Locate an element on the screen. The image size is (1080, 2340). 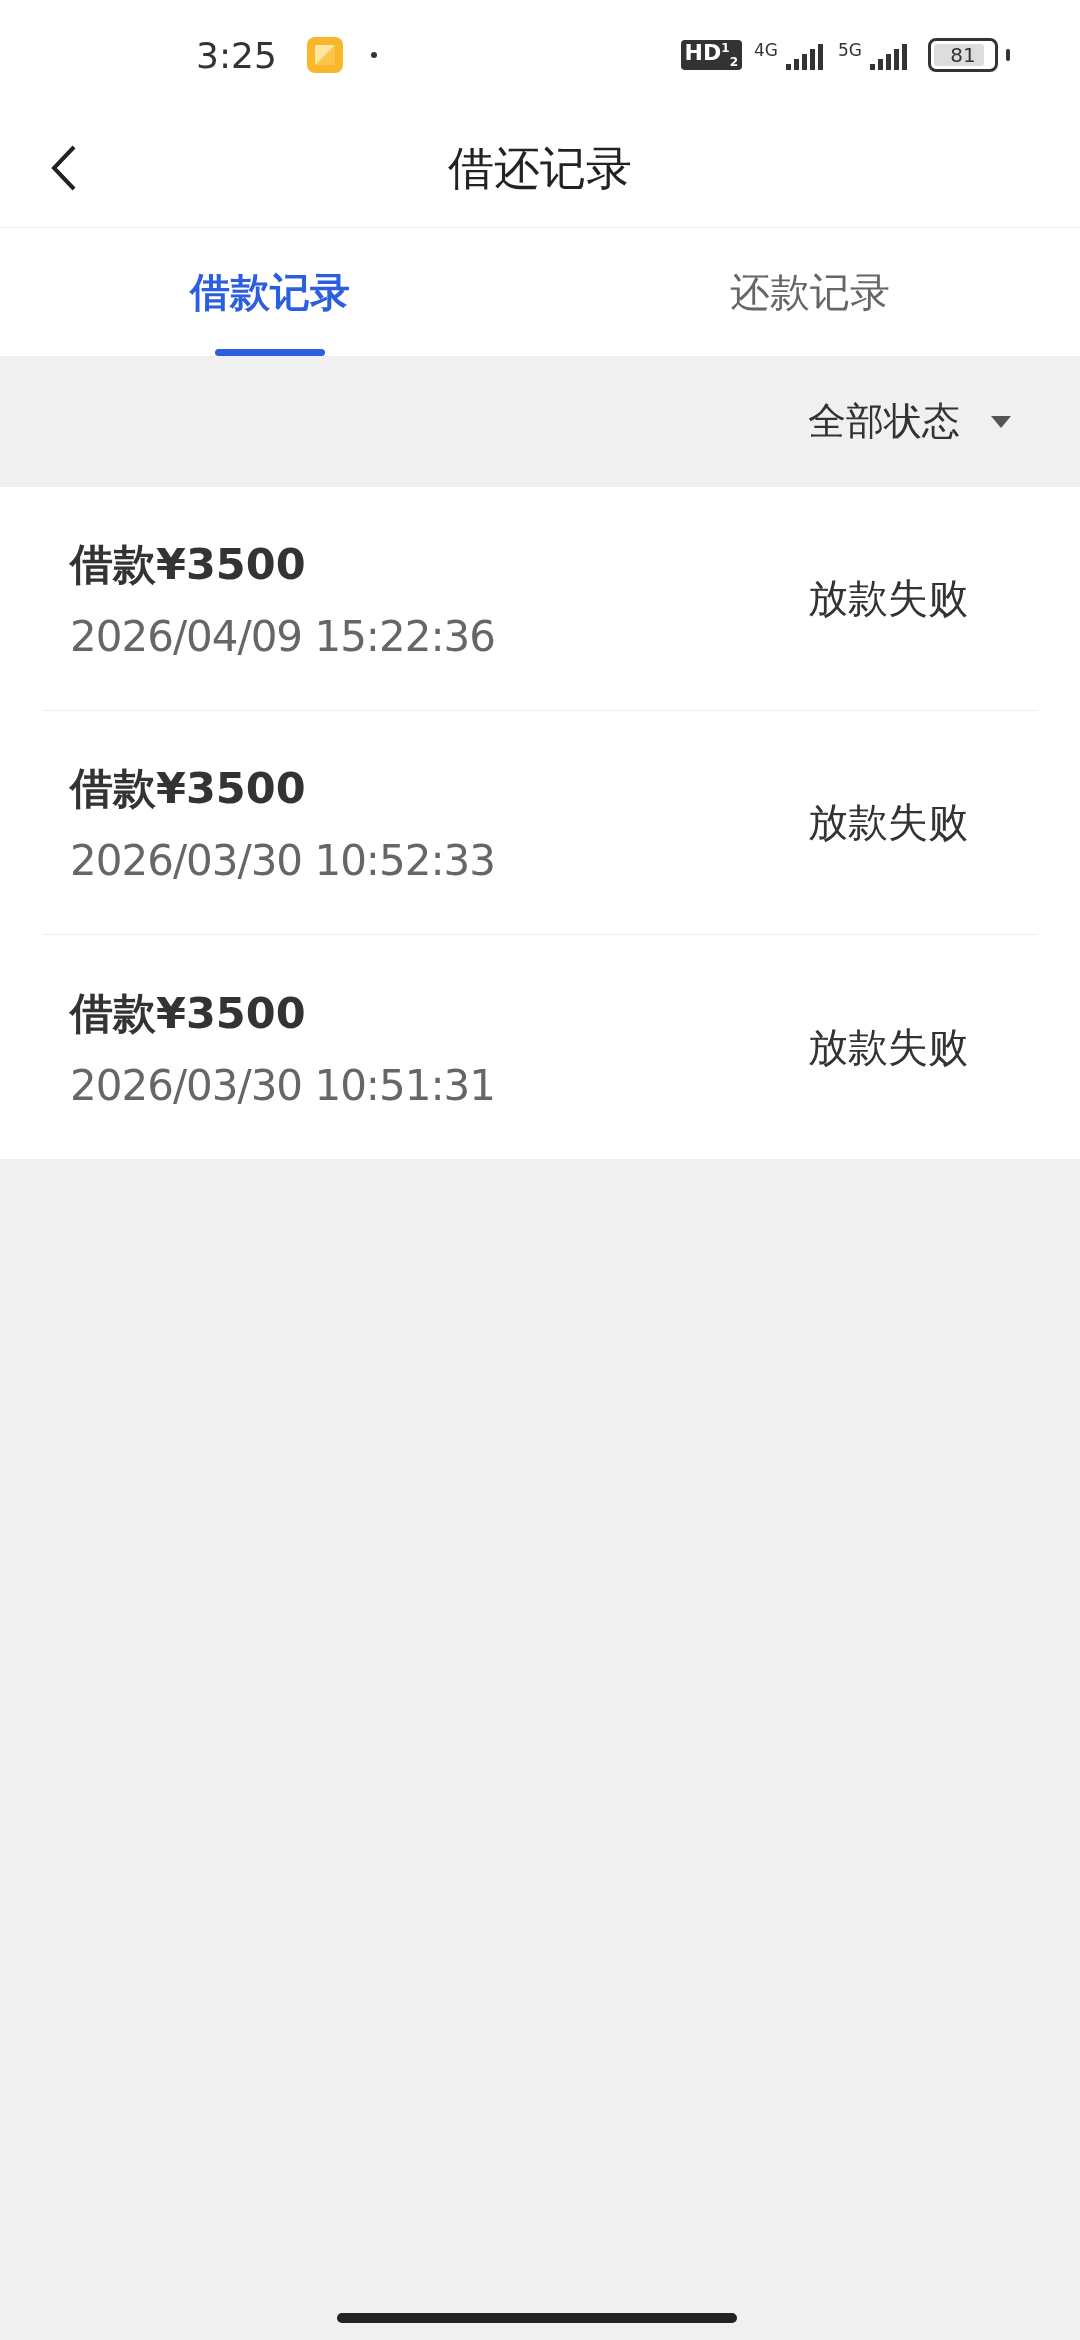
gallery-app-icon is located at coordinates (324, 55).